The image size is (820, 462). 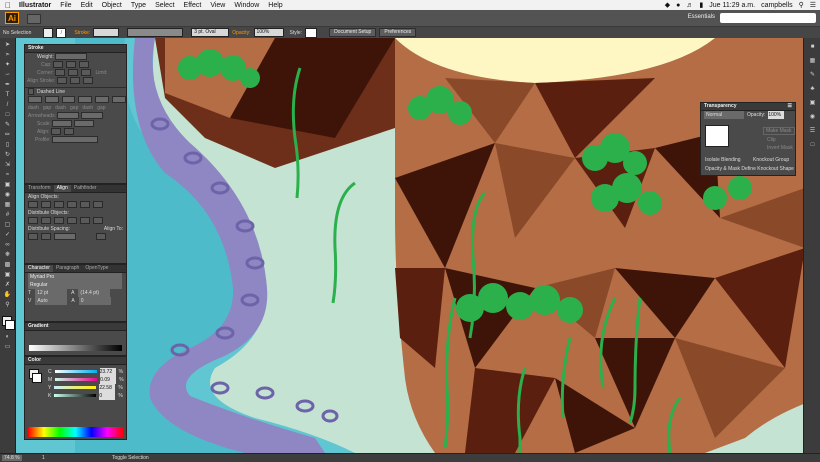 What do you see at coordinates (62, 188) in the screenshot?
I see `tab-align: Align` at bounding box center [62, 188].